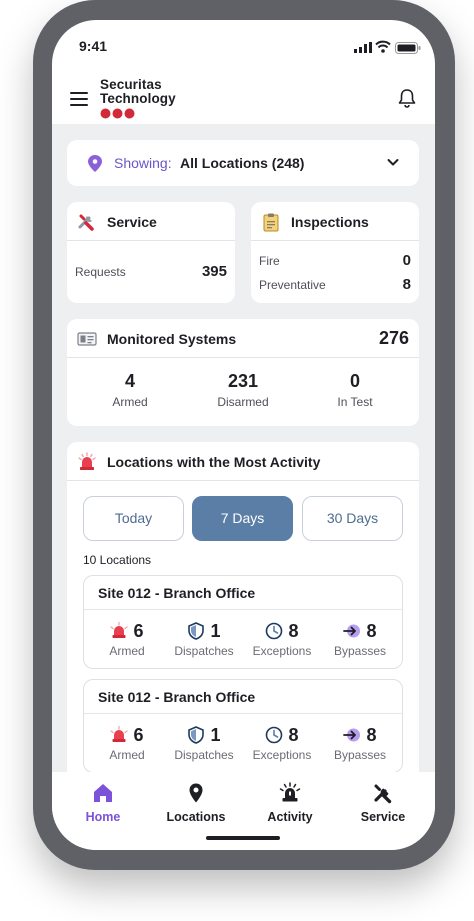 This screenshot has height=921, width=474. I want to click on inspections-card: Inspections Fire 0 Preventative 8, so click(335, 252).